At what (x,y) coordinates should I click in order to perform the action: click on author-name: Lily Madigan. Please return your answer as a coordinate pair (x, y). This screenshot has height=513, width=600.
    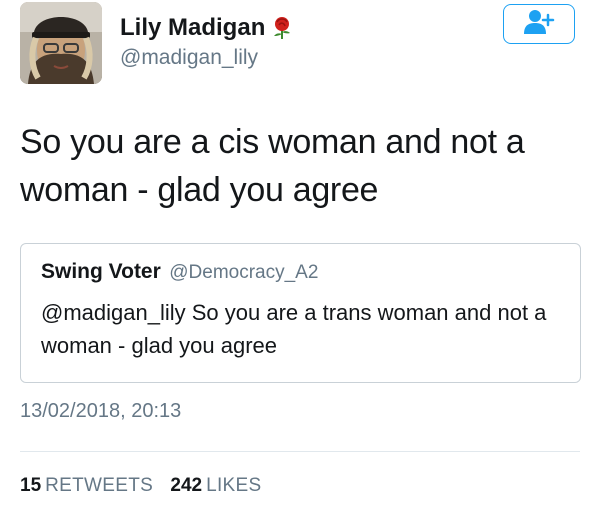
    Looking at the image, I should click on (206, 28).